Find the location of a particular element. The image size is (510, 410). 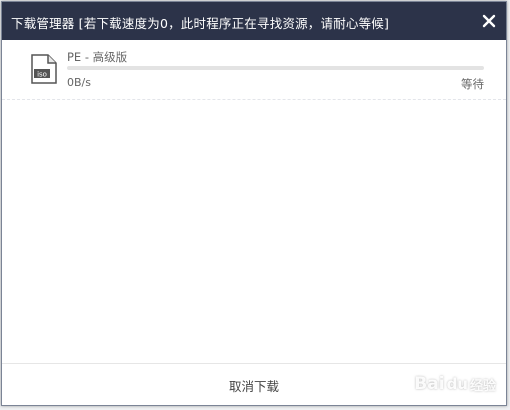

download-list-item: iso PE - 高级版 0B/s 等待 is located at coordinates (254, 70).